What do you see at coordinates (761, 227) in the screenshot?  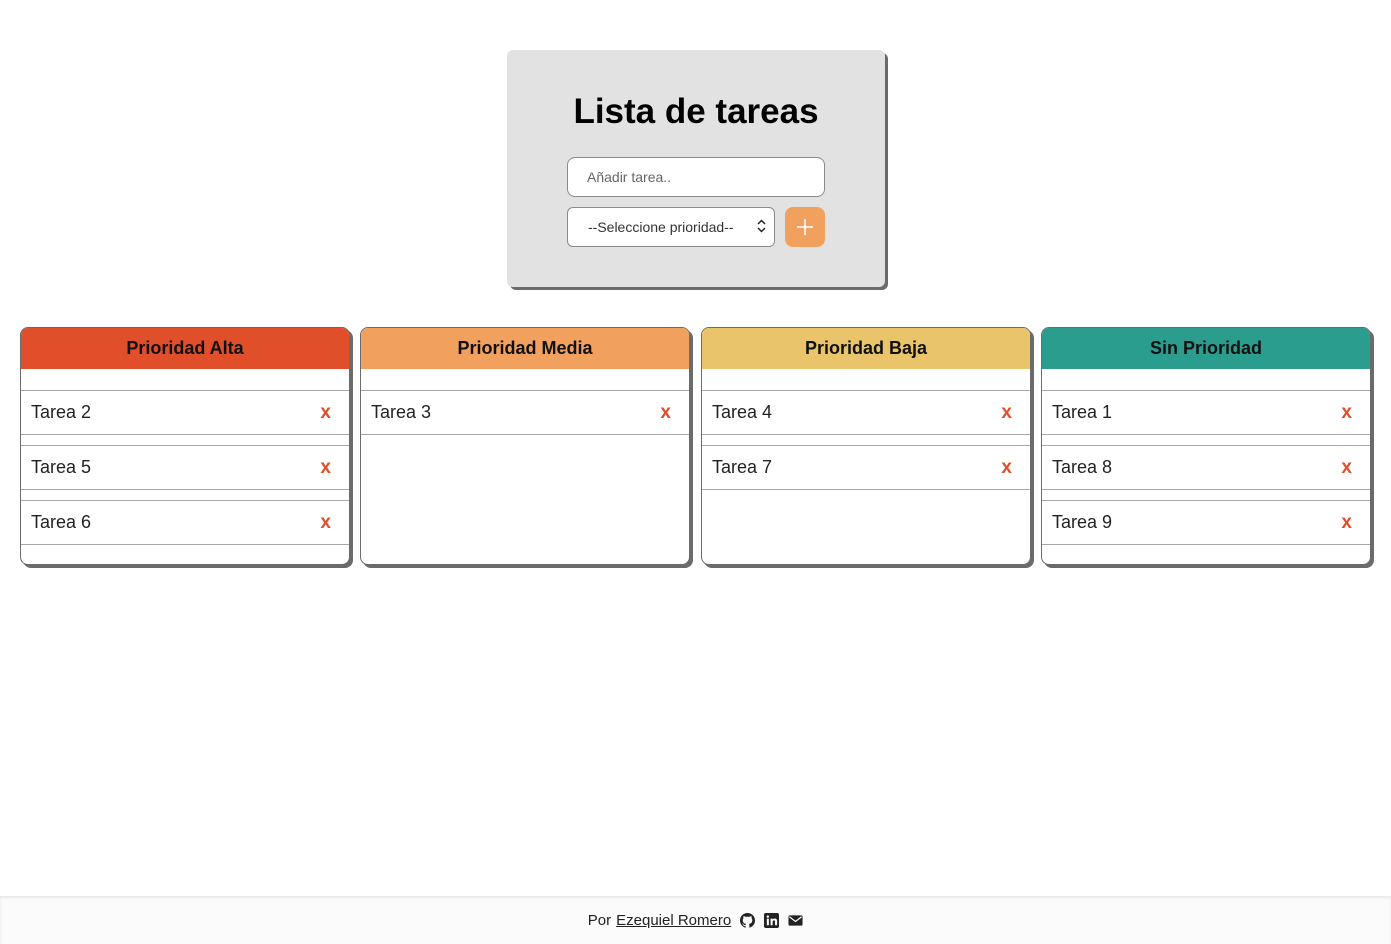 I see `chevron-updown-icon` at bounding box center [761, 227].